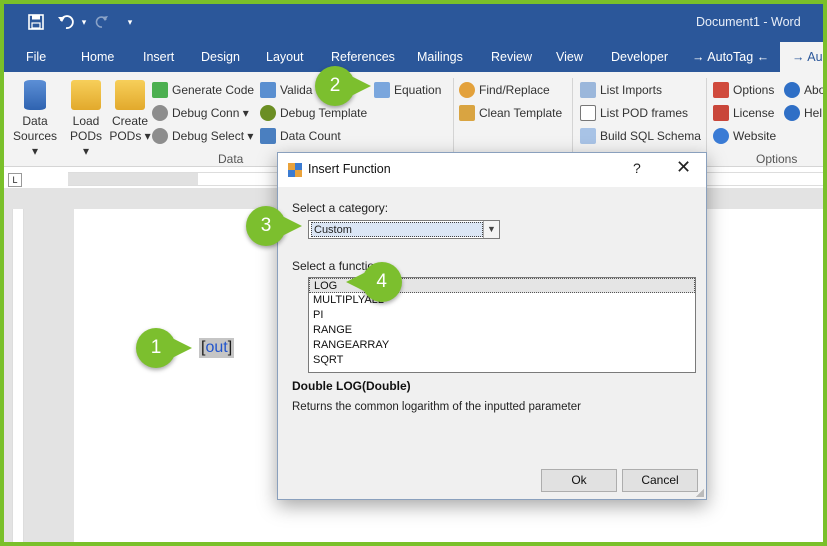 The height and width of the screenshot is (546, 827). I want to click on list-icon, so click(588, 90).